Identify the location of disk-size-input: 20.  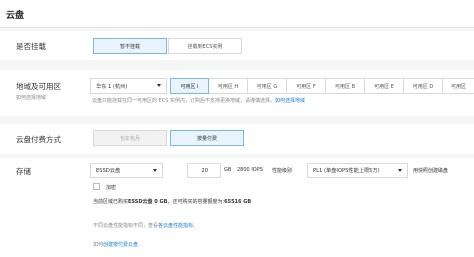
(204, 170).